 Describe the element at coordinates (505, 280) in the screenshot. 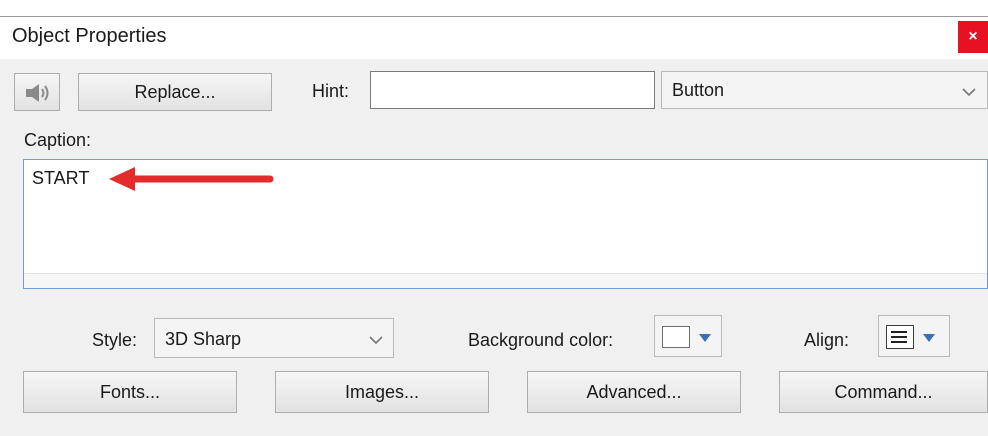

I see `horizontal-scrollbar` at that location.